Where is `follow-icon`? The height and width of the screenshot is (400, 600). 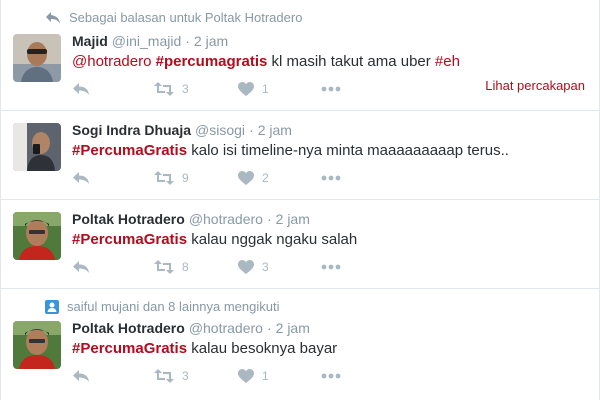
follow-icon is located at coordinates (52, 306).